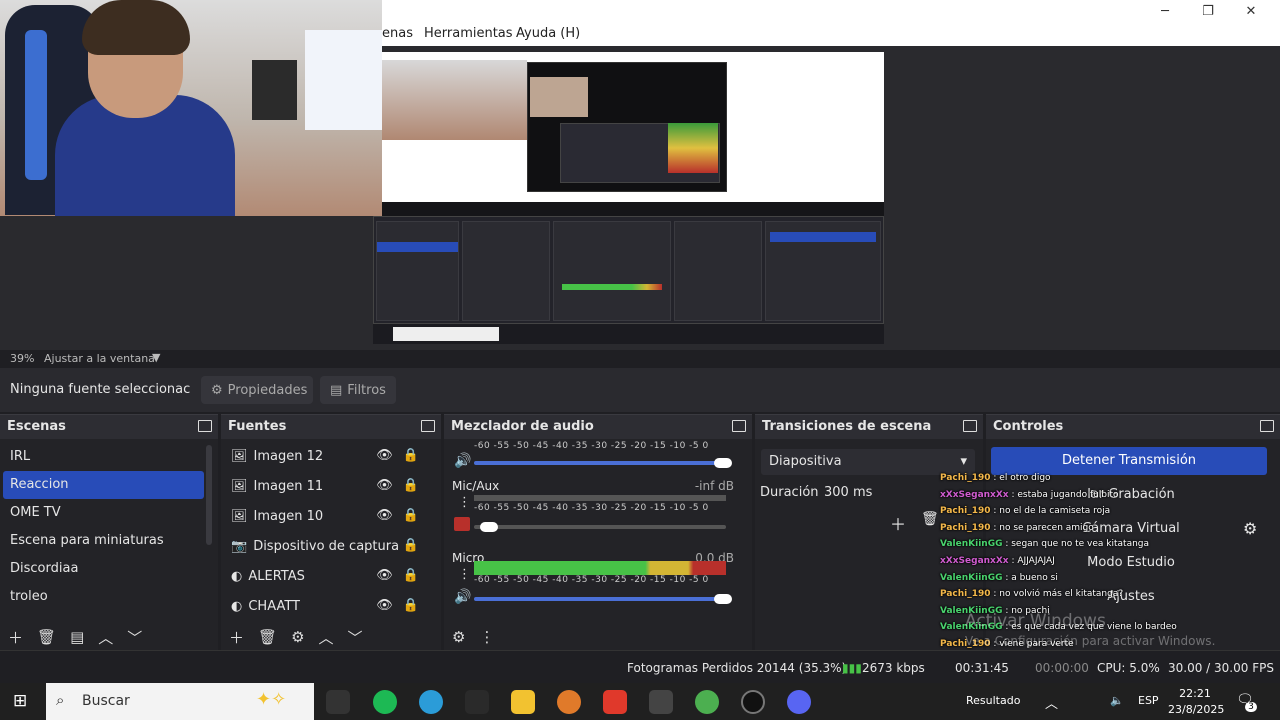 The image size is (1280, 720). I want to click on zoom-mode-select: Ajustar a la ventana, so click(99, 358).